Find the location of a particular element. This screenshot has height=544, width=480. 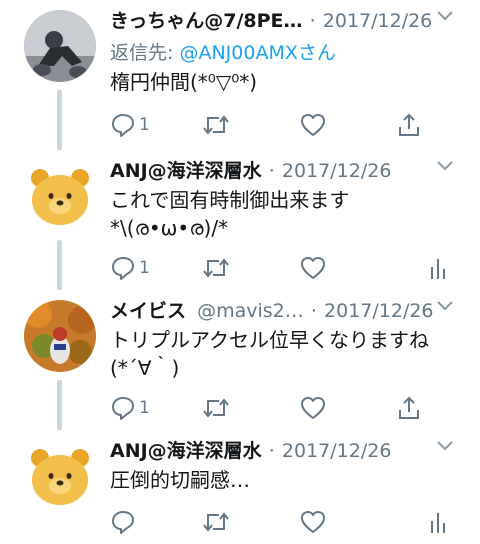

reply-to-line: 返信先: @ANJ00AMXさん is located at coordinates (223, 51).